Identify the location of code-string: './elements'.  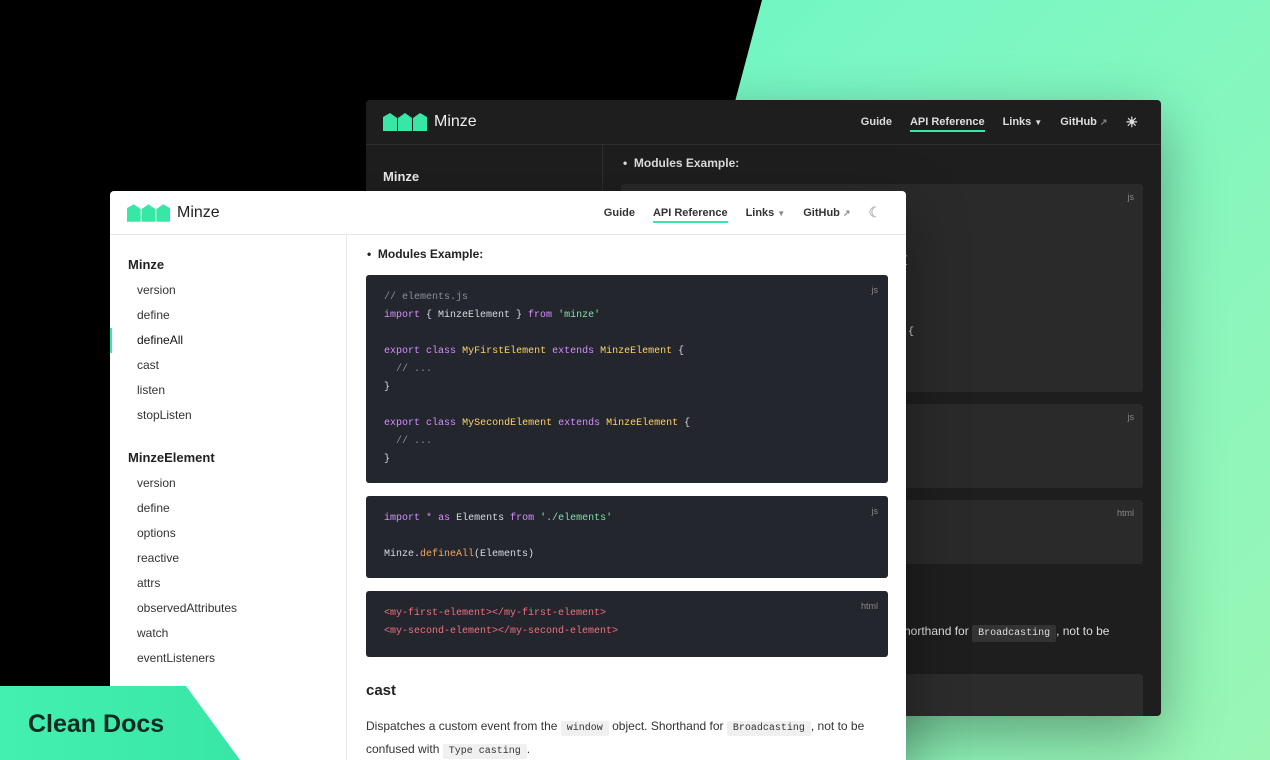
(576, 518).